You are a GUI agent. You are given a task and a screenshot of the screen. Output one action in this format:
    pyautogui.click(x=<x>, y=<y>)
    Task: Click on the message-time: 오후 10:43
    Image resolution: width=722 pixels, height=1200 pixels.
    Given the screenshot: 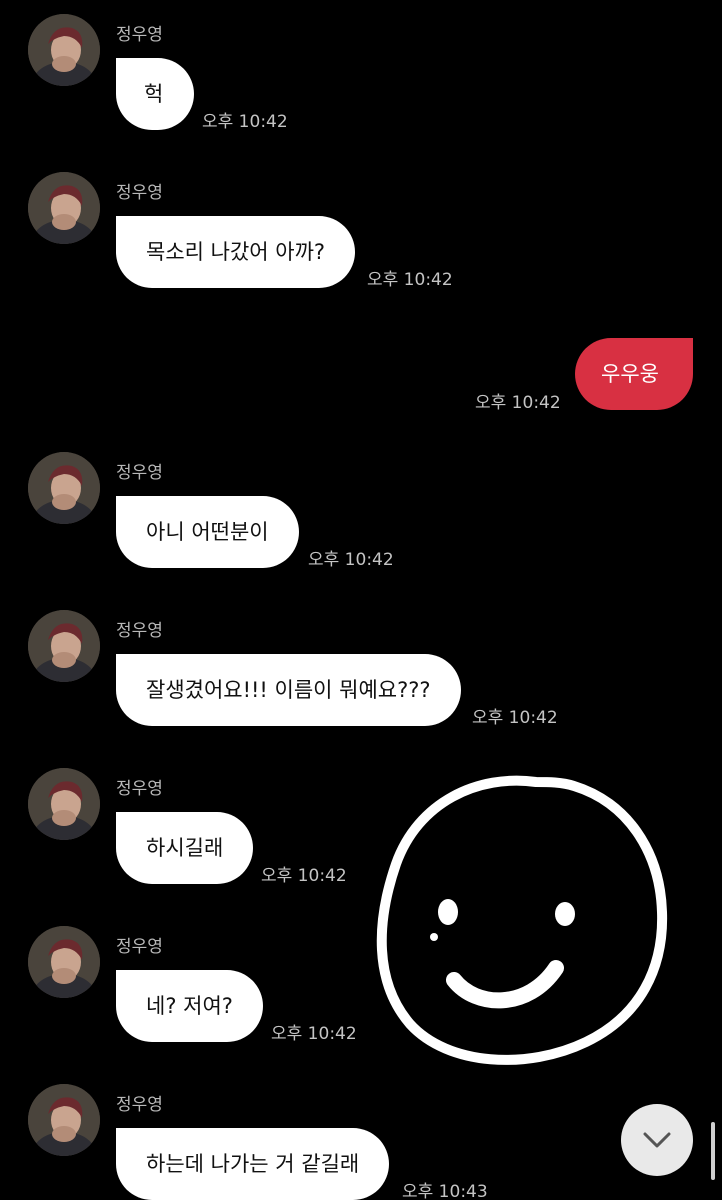 What is the action you would take?
    pyautogui.click(x=445, y=1191)
    